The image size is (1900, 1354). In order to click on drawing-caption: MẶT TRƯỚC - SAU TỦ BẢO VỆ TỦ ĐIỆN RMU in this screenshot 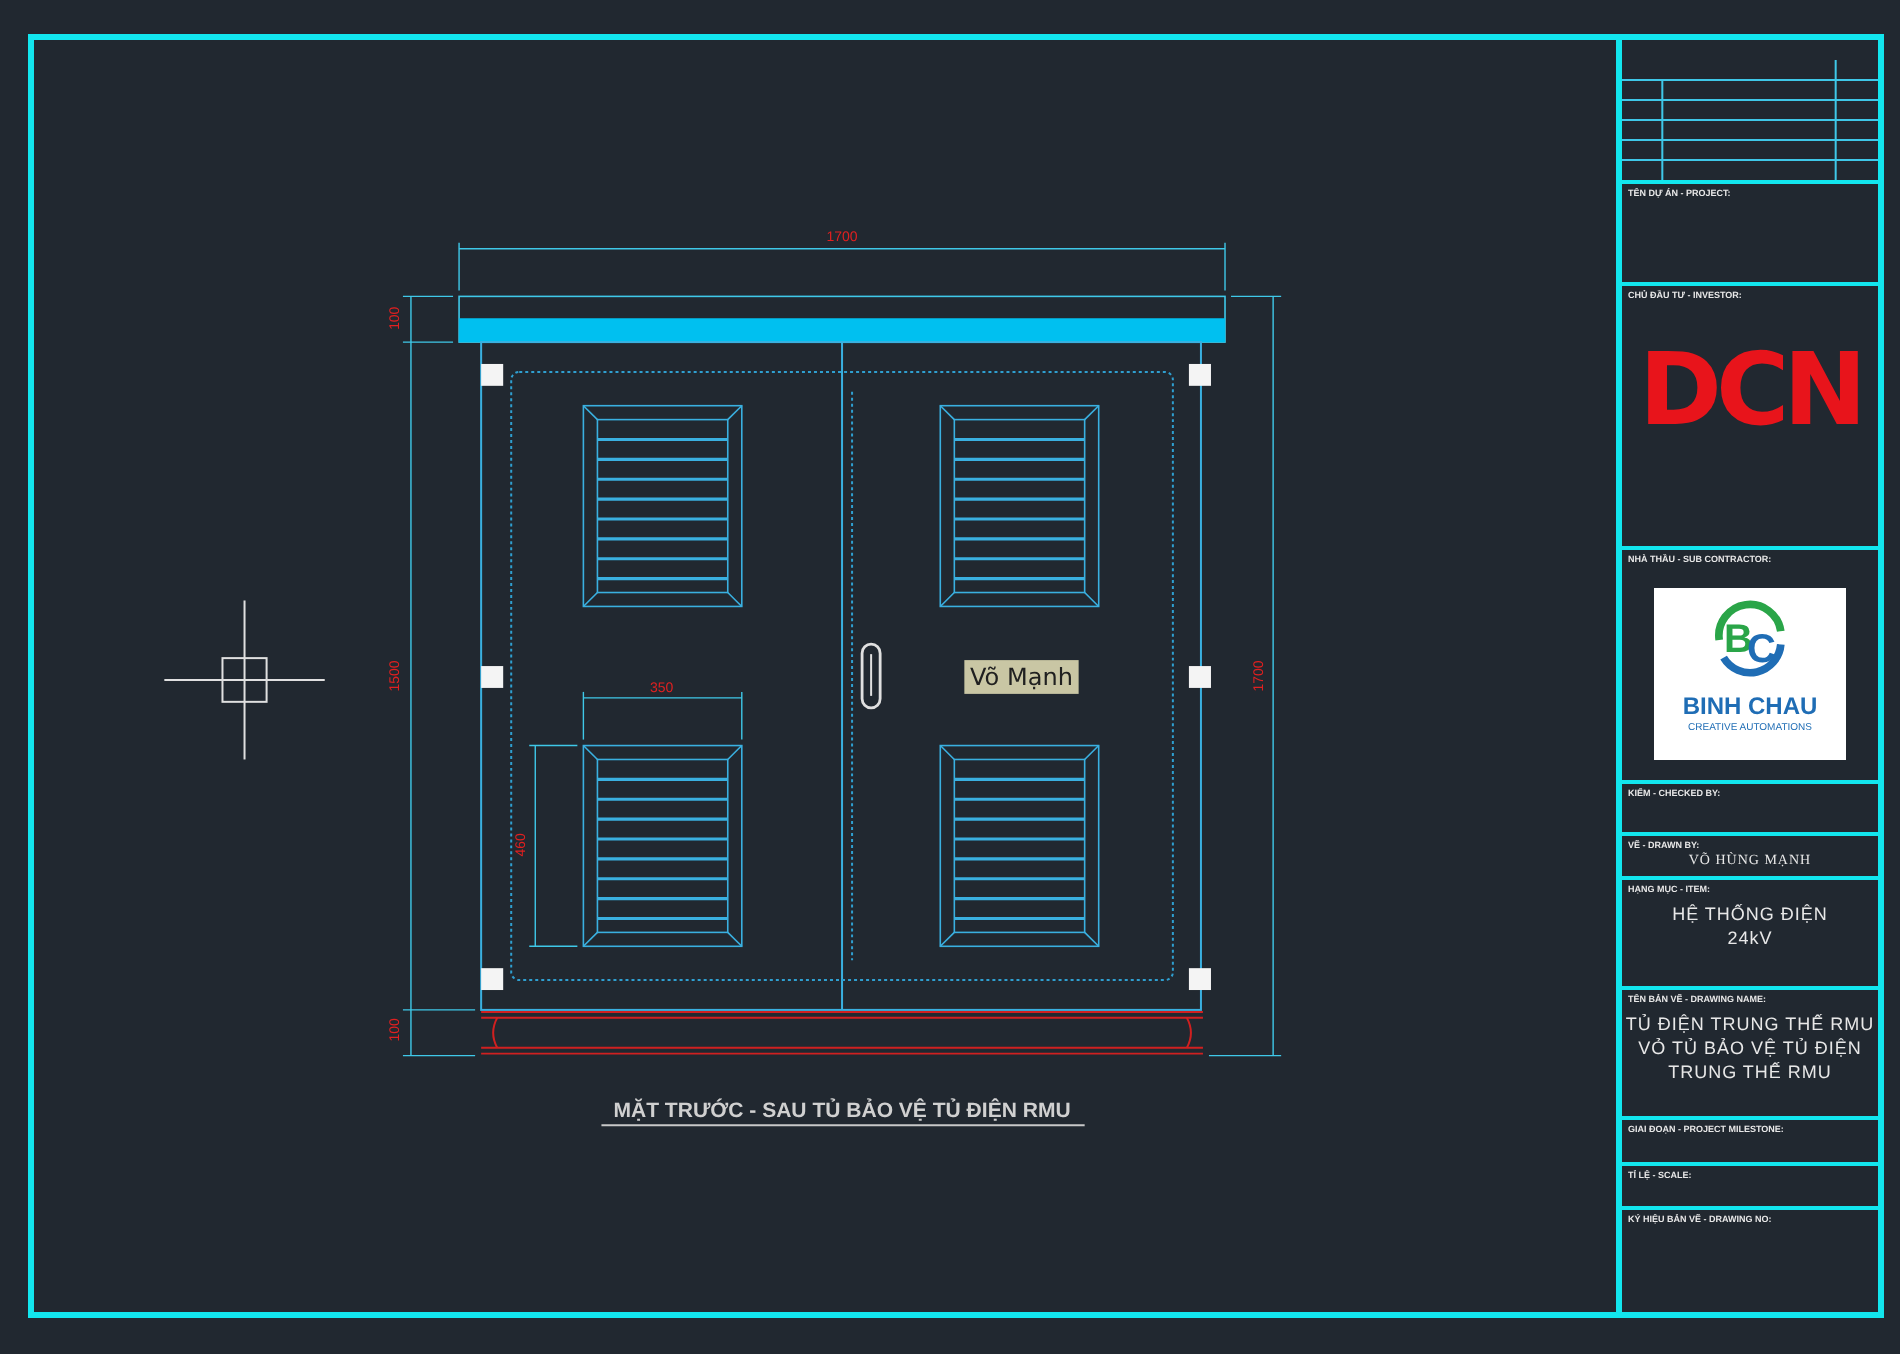, I will do `click(842, 1112)`.